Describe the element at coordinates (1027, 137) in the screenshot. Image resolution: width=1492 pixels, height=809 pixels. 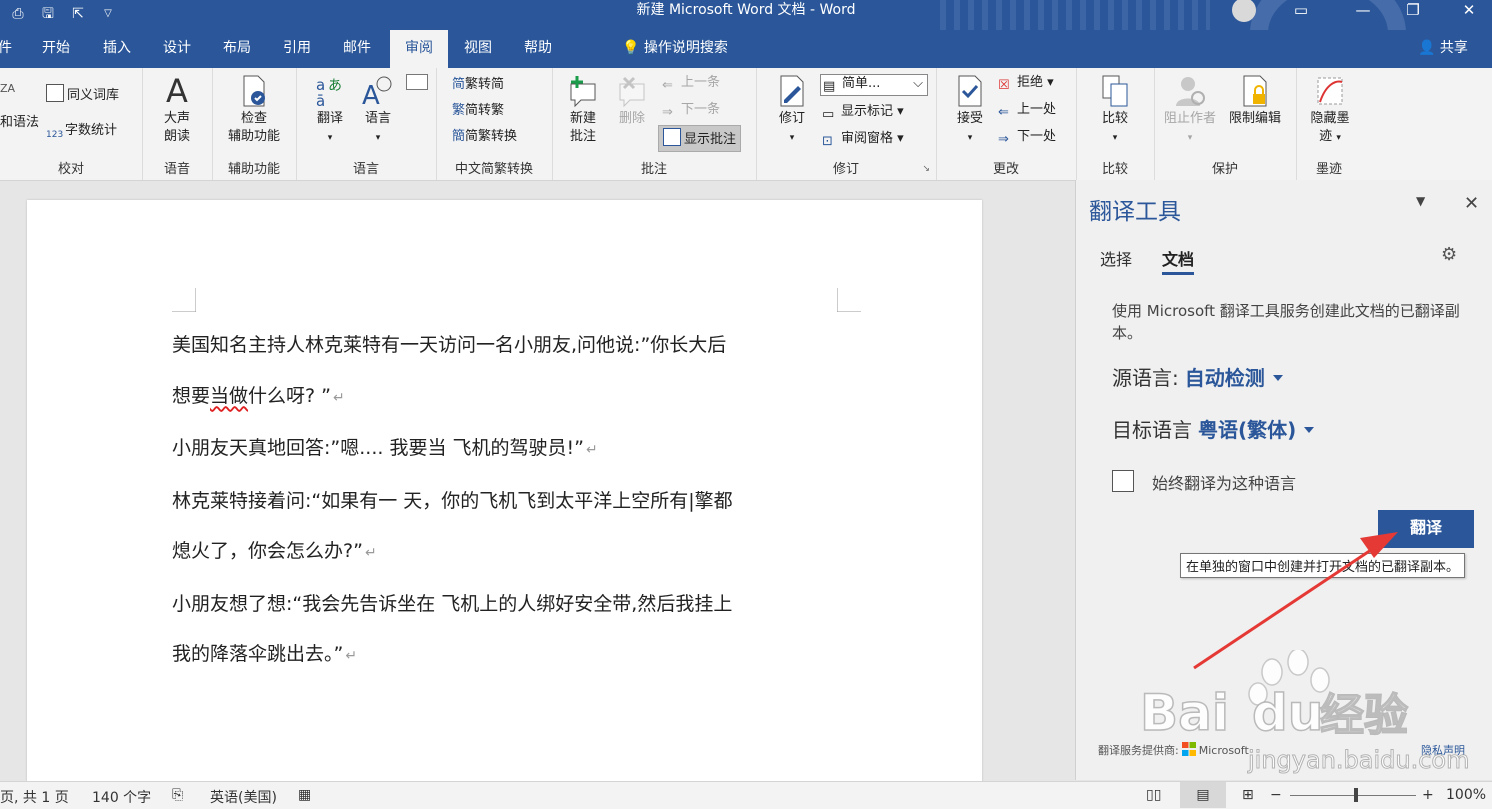
I see `next-change-button: ⇒ 下一处` at that location.